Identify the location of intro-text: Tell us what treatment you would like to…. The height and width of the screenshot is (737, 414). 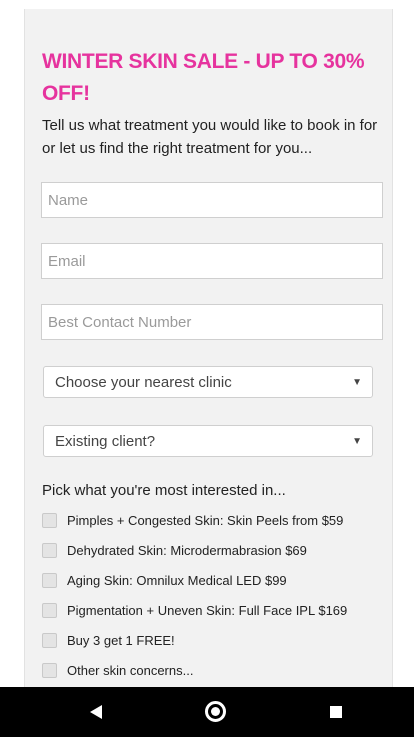
(210, 137).